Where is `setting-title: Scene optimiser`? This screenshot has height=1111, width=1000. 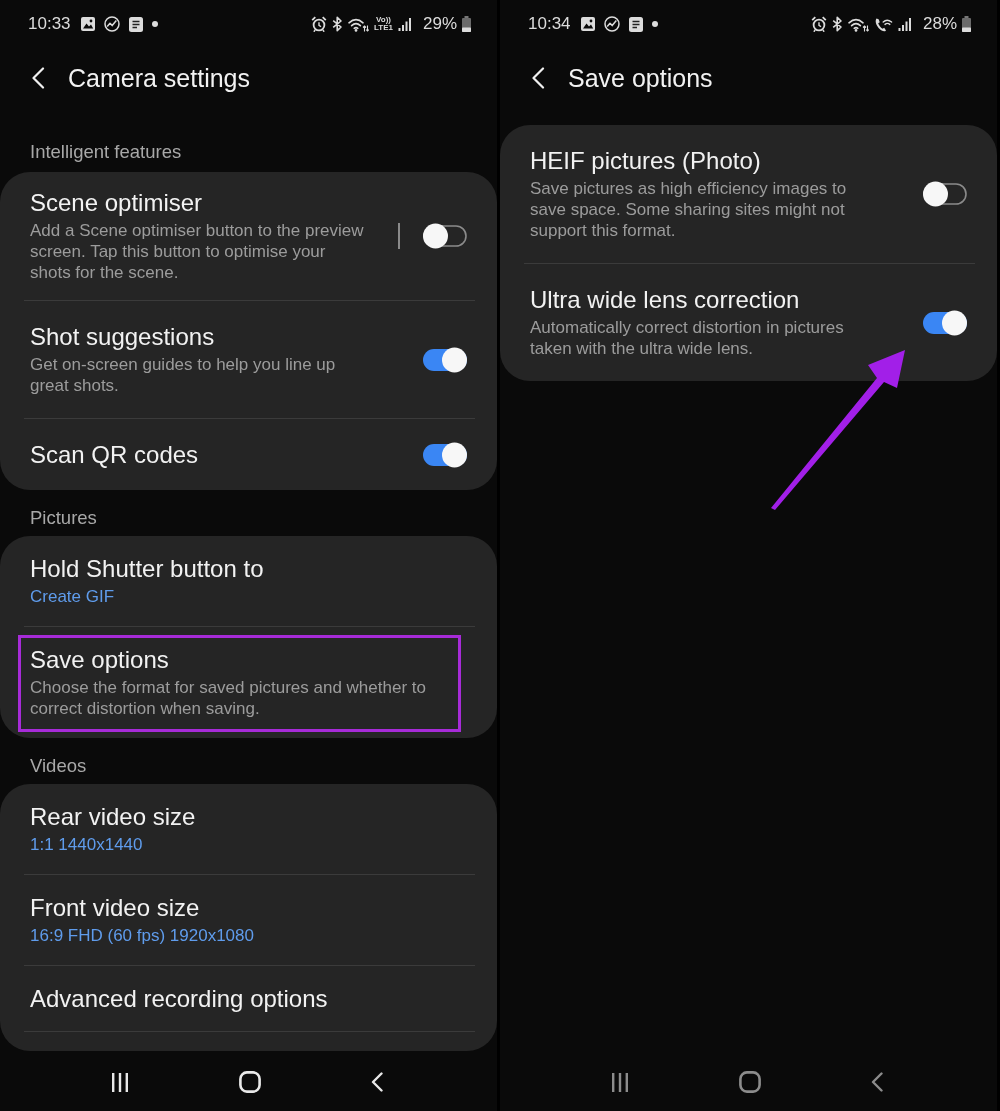
setting-title: Scene optimiser is located at coordinates (116, 202).